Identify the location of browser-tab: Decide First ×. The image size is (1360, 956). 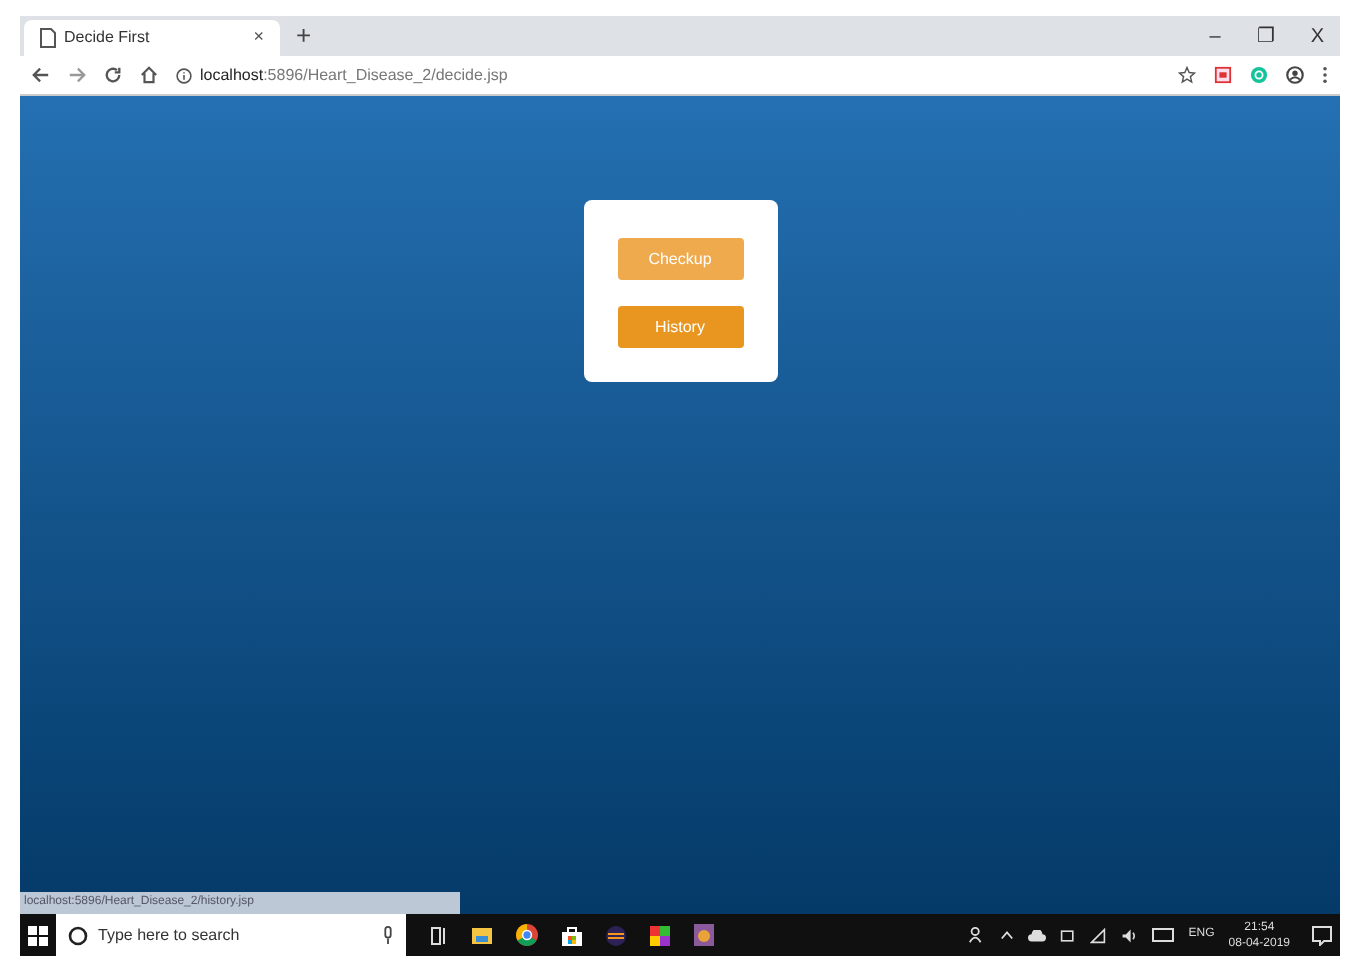
(152, 38).